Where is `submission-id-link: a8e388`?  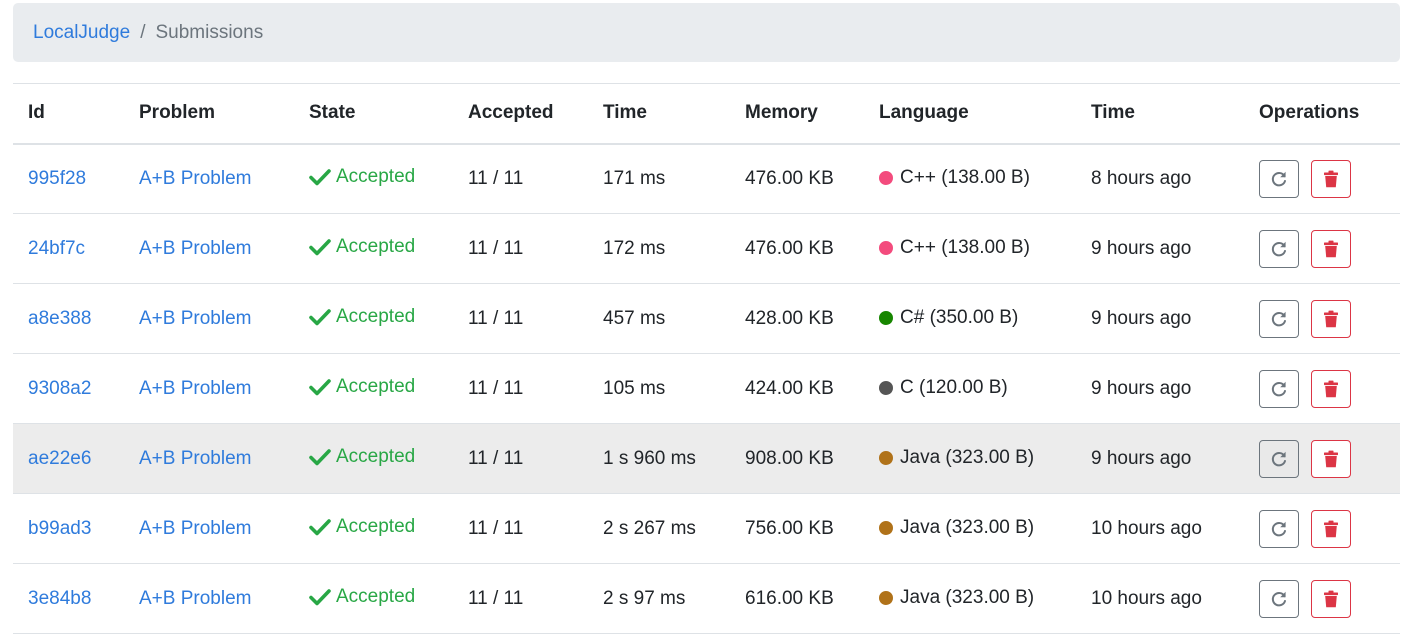 submission-id-link: a8e388 is located at coordinates (59, 318).